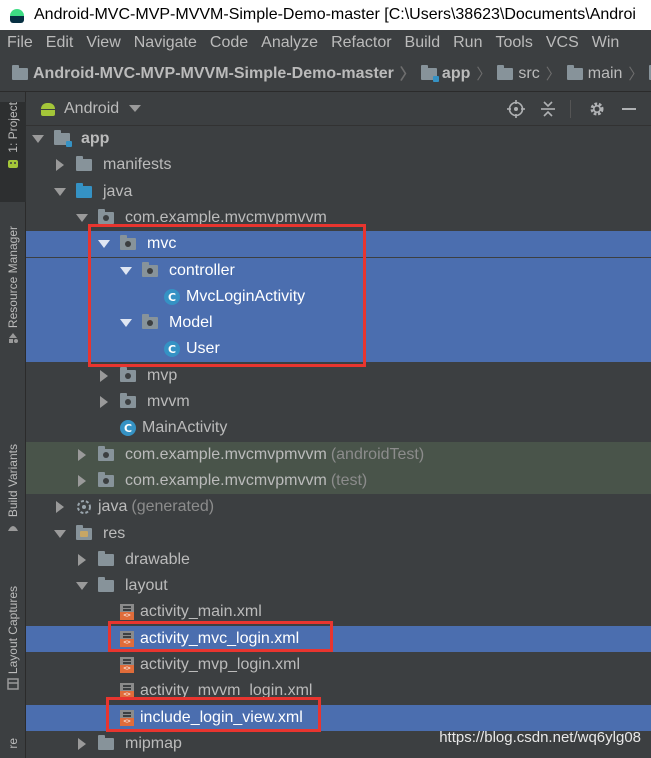  I want to click on tree-item-label: com.example.mvcmvpmvvm, so click(226, 454).